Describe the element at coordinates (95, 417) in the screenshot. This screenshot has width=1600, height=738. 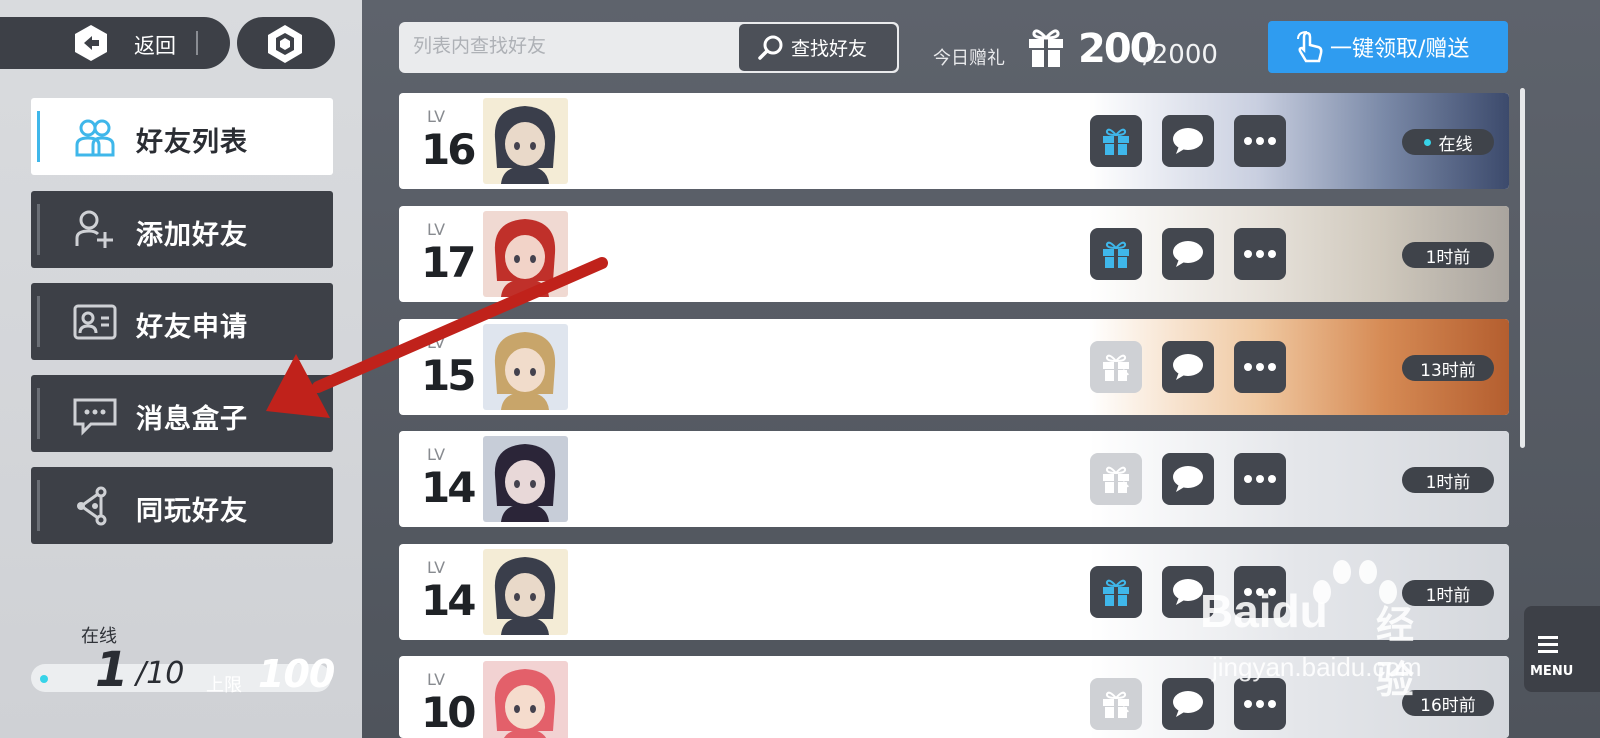
I see `message-box-icon` at that location.